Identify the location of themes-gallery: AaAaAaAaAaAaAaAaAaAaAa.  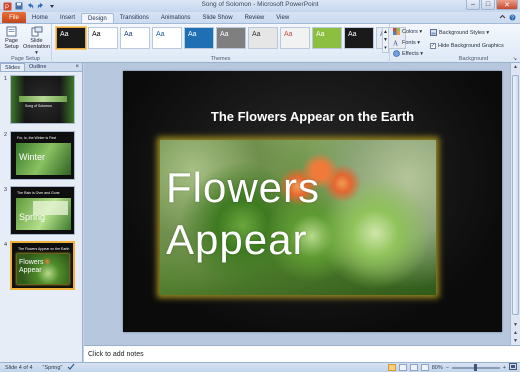
(231, 38).